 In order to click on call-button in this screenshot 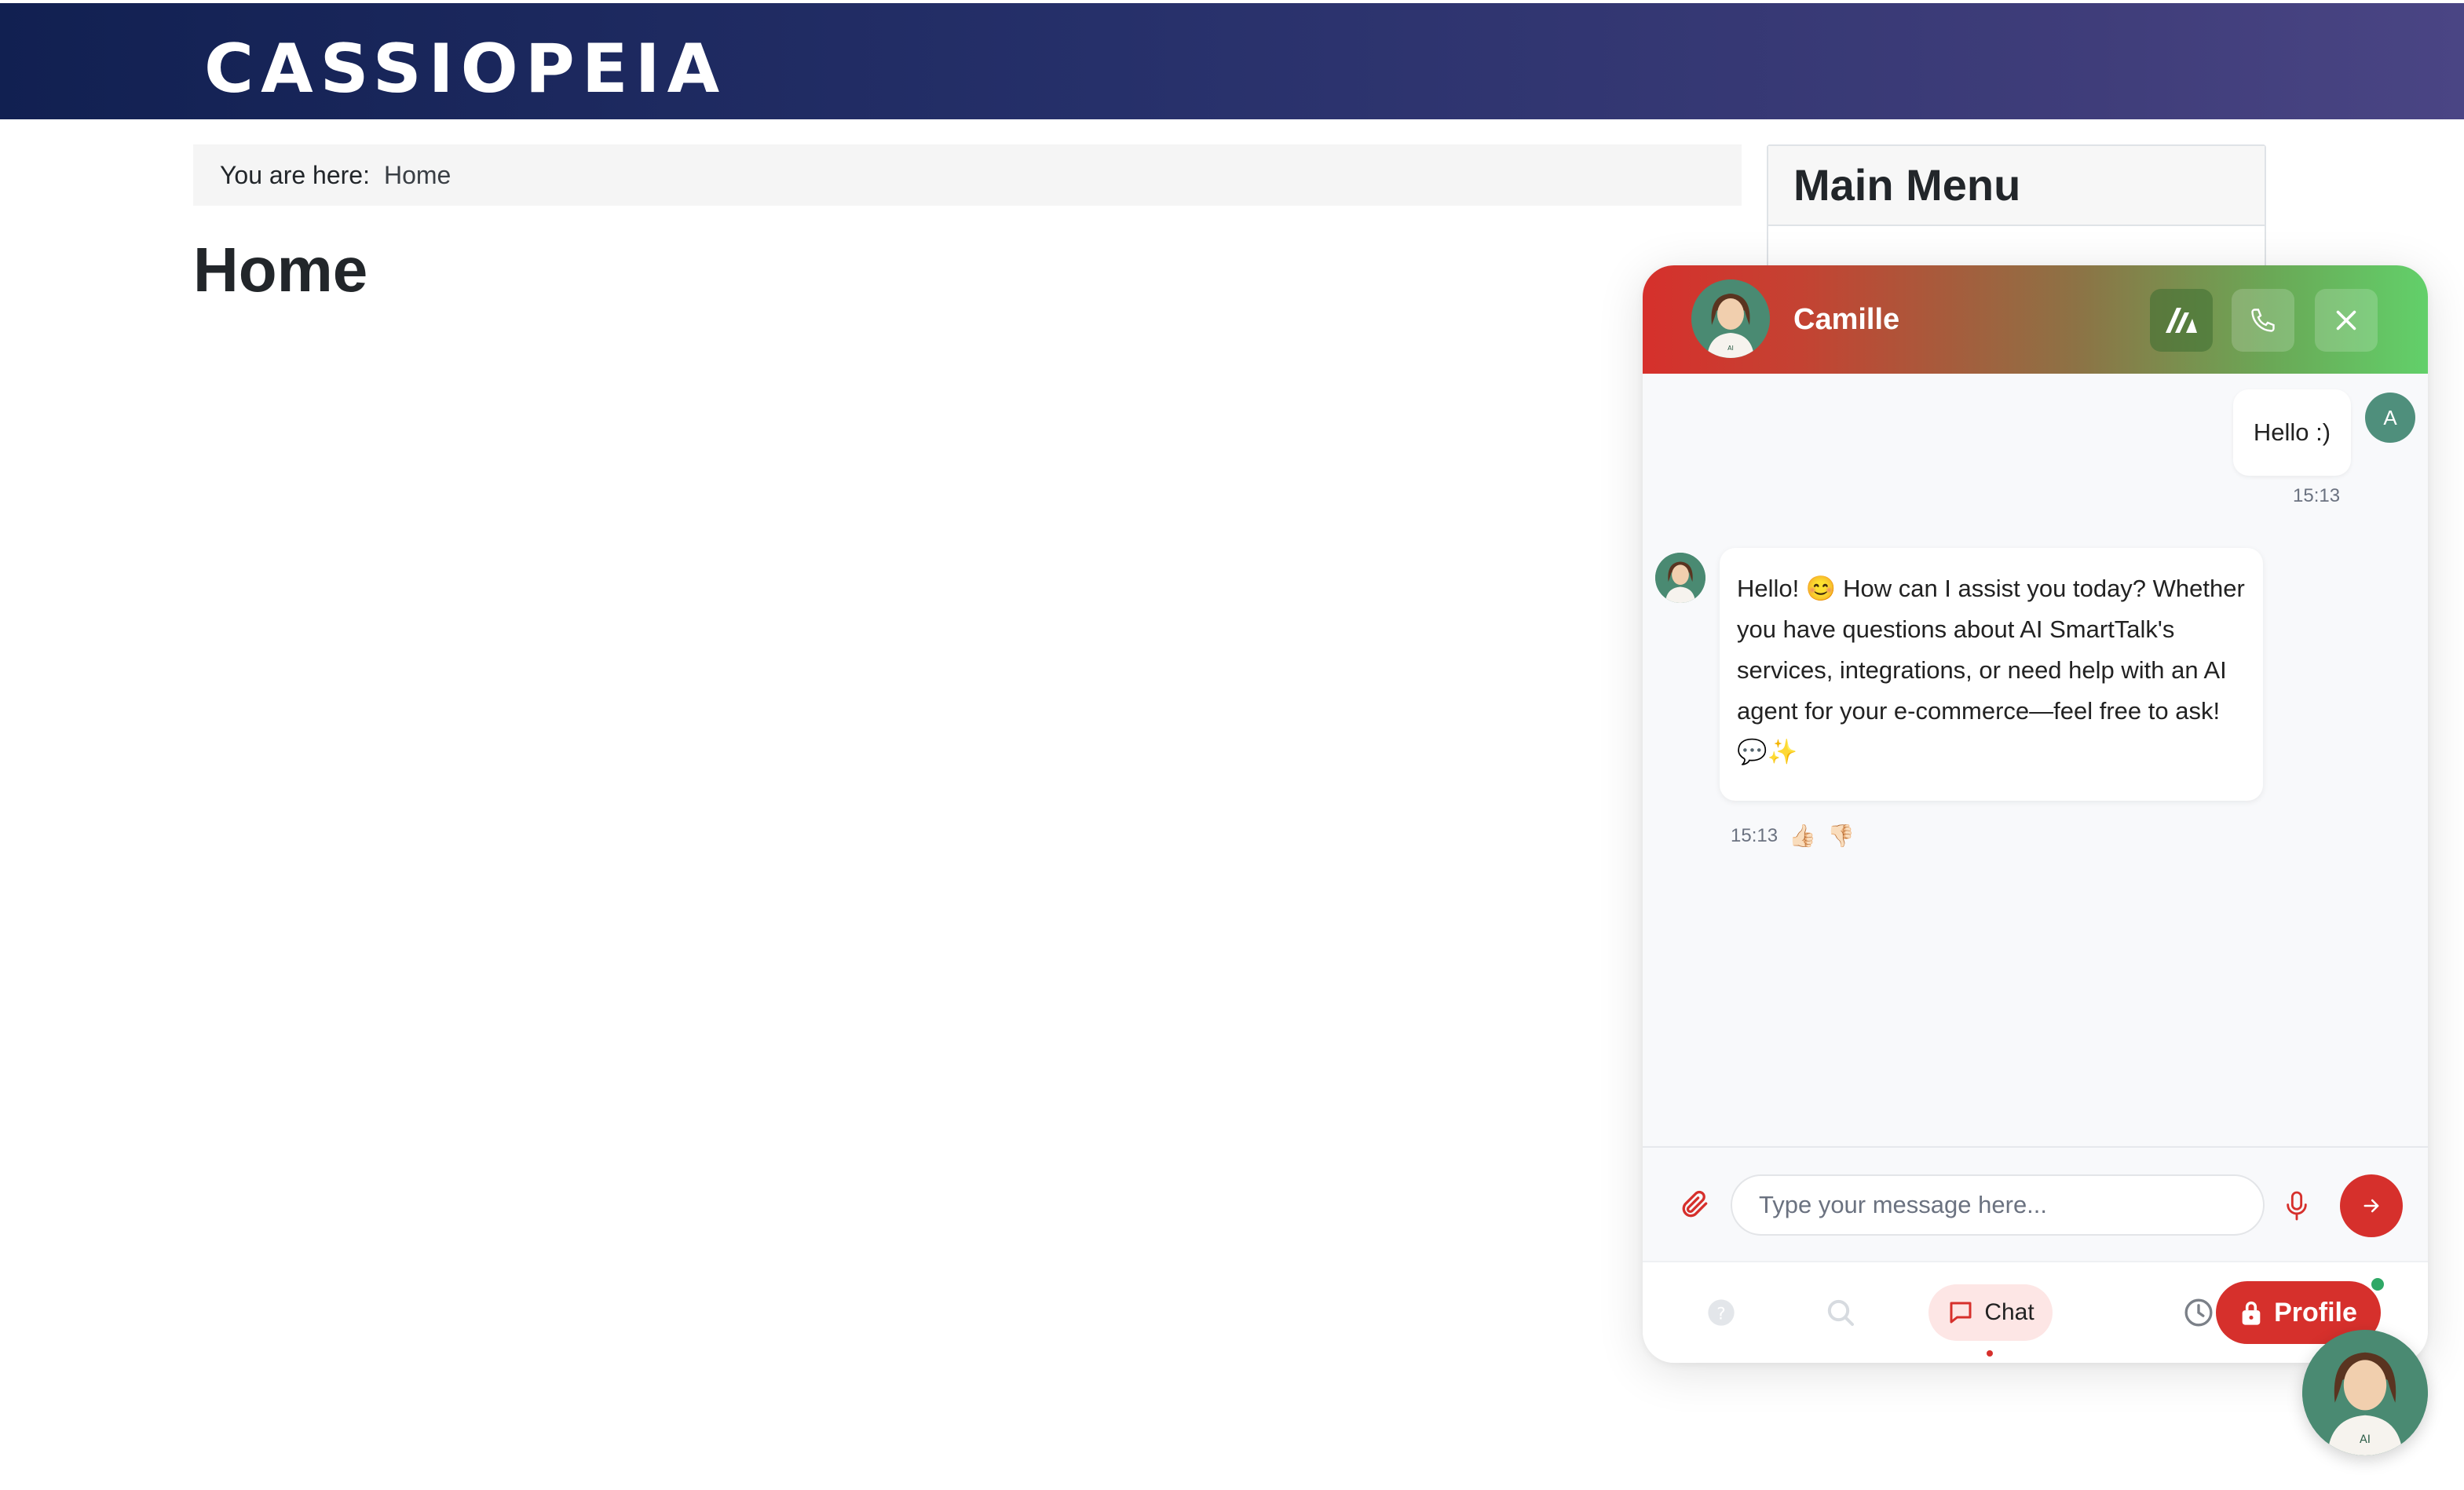, I will do `click(2263, 320)`.